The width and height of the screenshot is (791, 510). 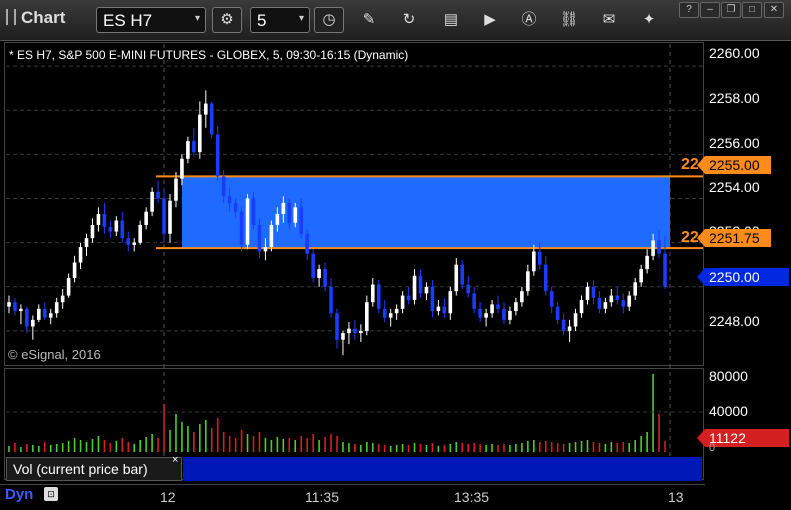 I want to click on current-volume-tag: 11122, so click(x=743, y=438).